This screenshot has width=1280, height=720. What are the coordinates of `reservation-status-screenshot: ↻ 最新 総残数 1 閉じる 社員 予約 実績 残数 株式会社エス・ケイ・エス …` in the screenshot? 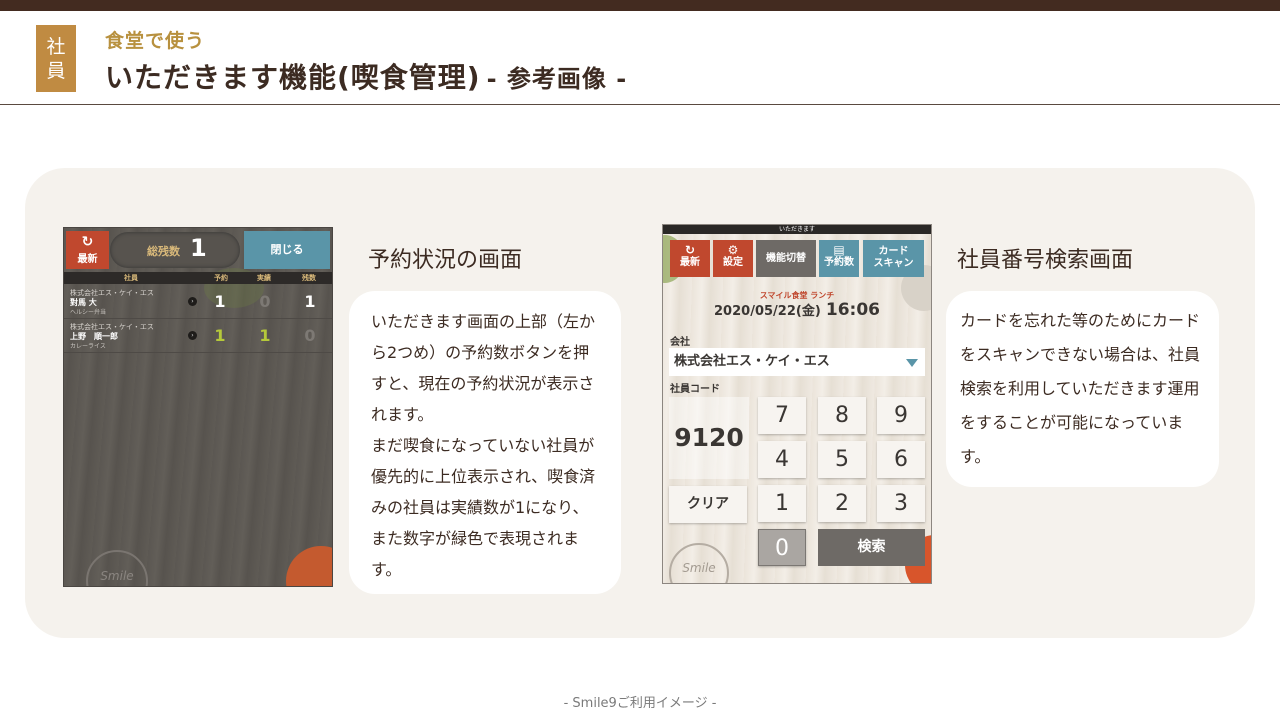 It's located at (198, 407).